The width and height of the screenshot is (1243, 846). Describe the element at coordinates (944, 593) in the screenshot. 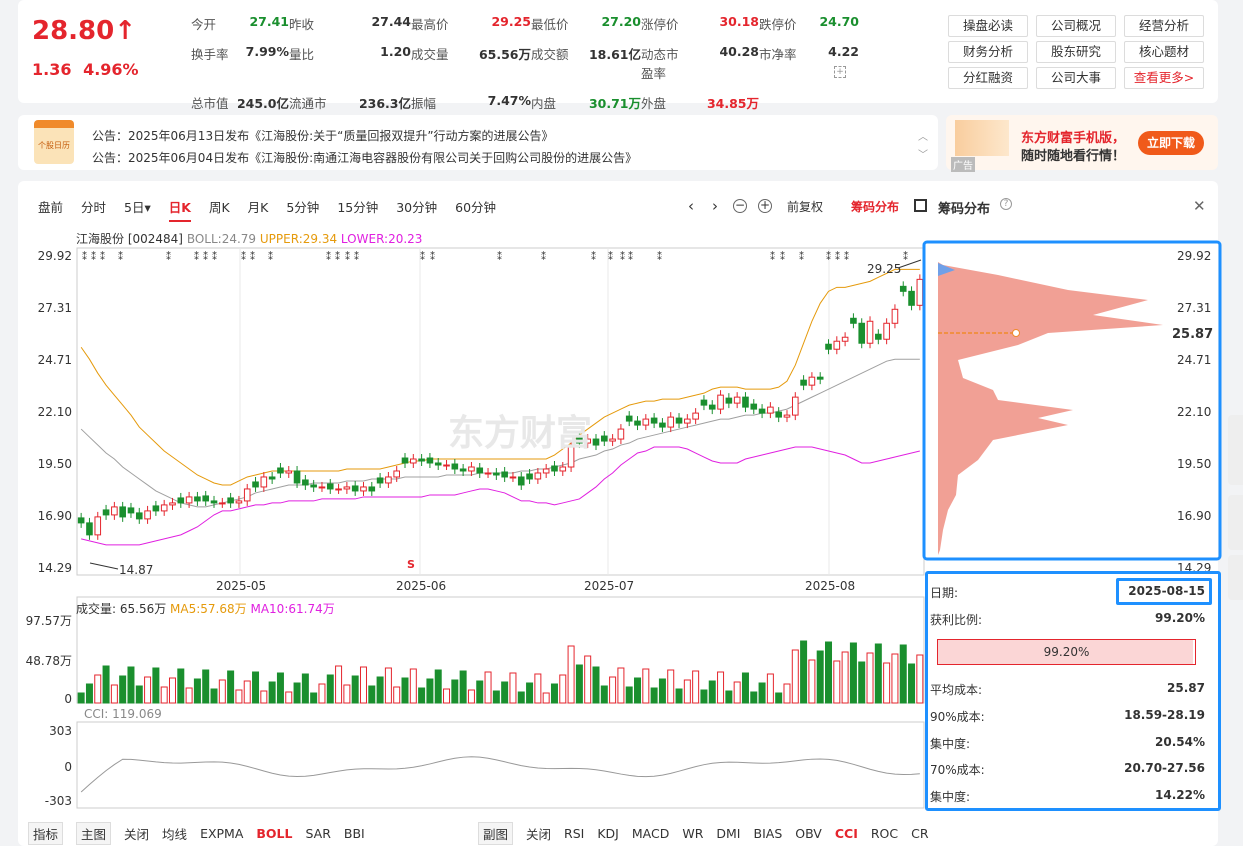

I see `date-label: 日期:` at that location.